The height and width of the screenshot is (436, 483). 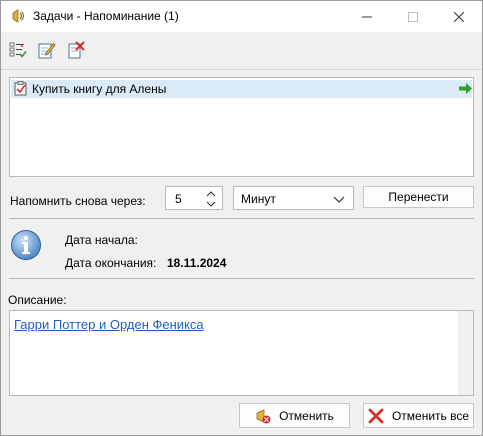 I want to click on window-title: Задачи - Напоминание (1), so click(x=106, y=16).